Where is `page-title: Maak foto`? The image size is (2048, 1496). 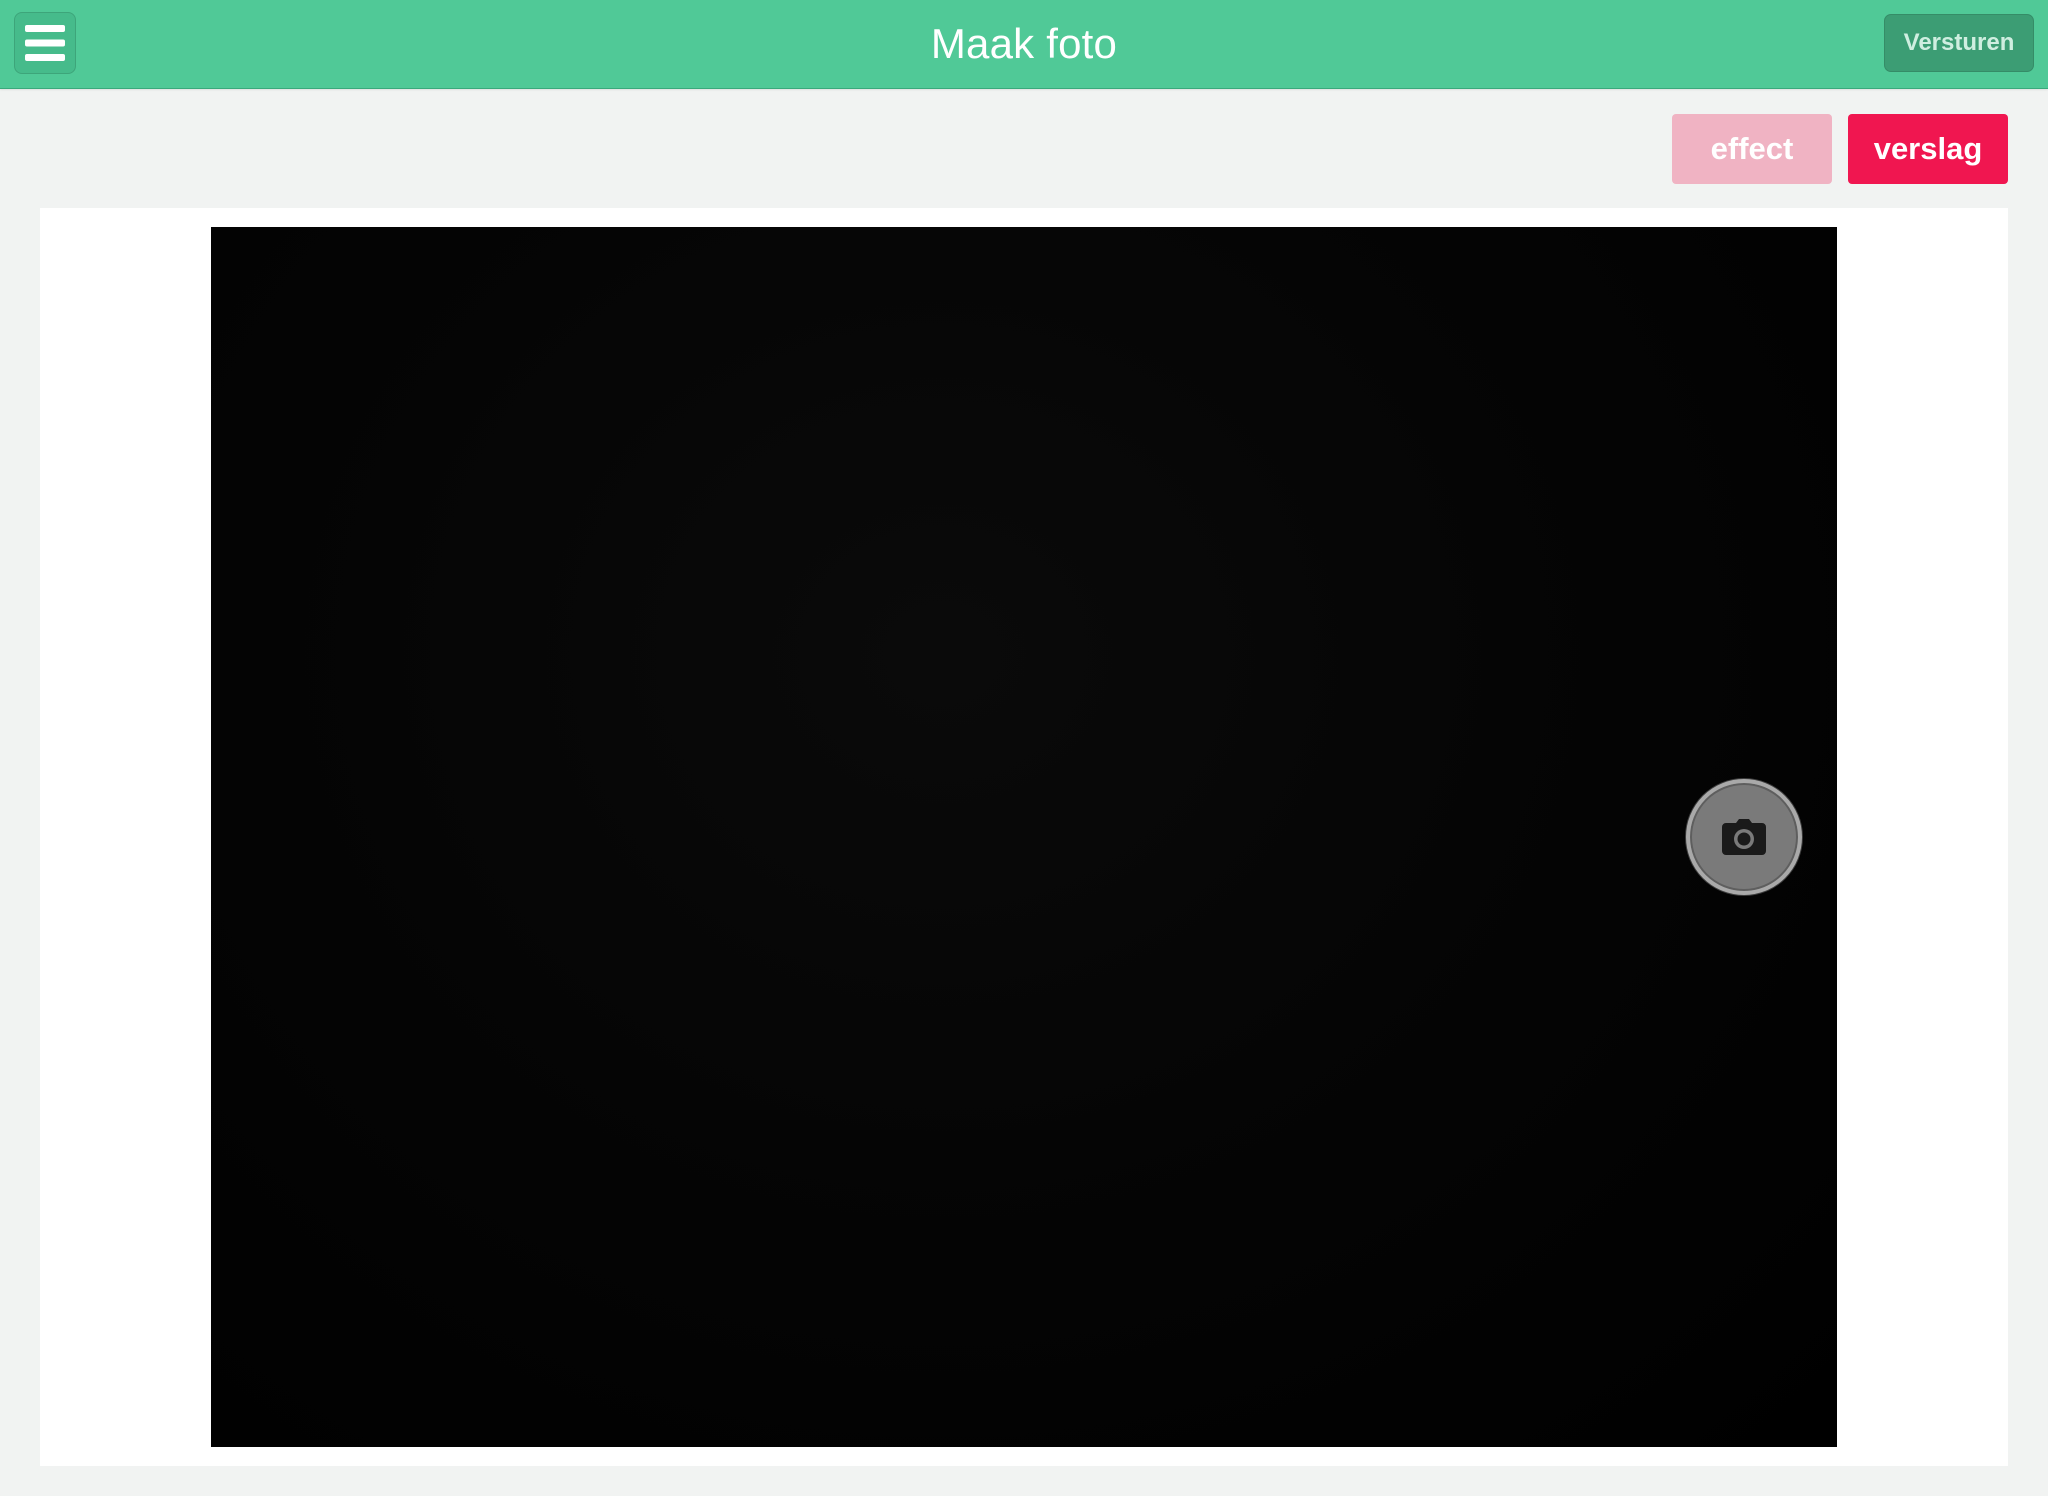
page-title: Maak foto is located at coordinates (1024, 43).